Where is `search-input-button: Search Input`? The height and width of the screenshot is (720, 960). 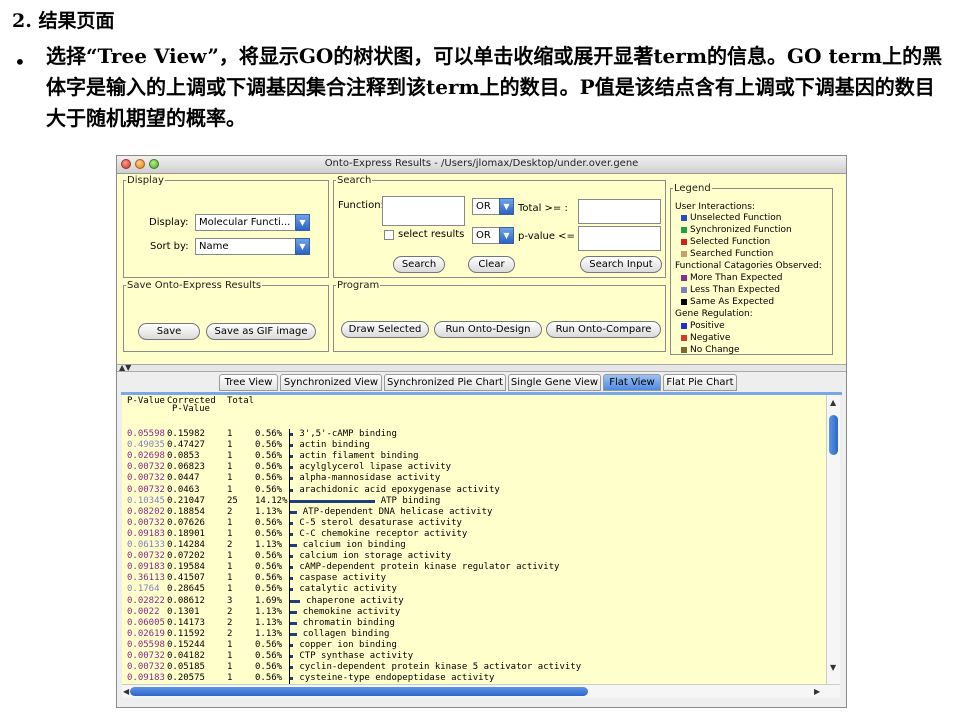 search-input-button: Search Input is located at coordinates (621, 264).